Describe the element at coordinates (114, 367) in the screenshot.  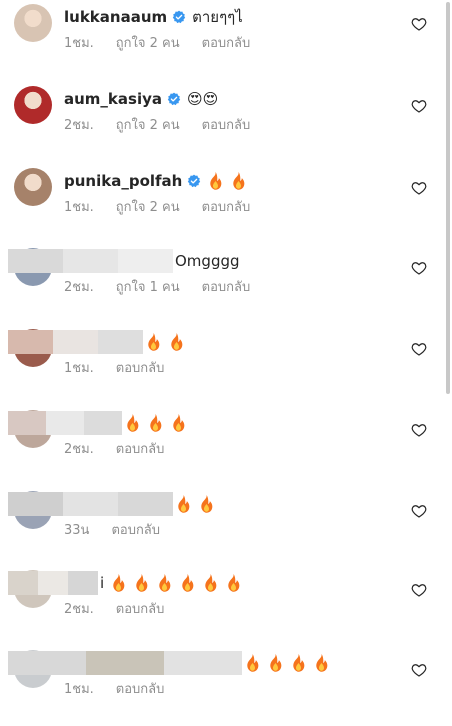
I see `comment-meta: 1ชม. ตอบกลับ` at that location.